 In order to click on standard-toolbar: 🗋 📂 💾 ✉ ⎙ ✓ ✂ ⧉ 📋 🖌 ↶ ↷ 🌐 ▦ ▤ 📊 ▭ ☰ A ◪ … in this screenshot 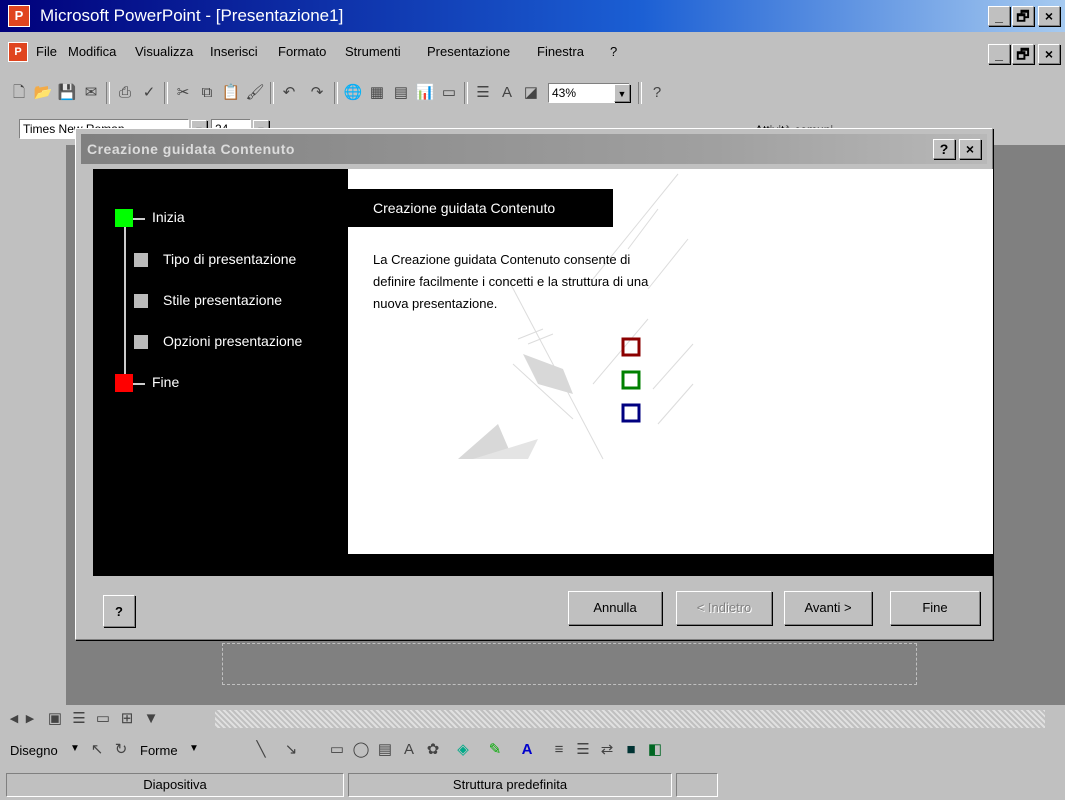, I will do `click(440, 95)`.